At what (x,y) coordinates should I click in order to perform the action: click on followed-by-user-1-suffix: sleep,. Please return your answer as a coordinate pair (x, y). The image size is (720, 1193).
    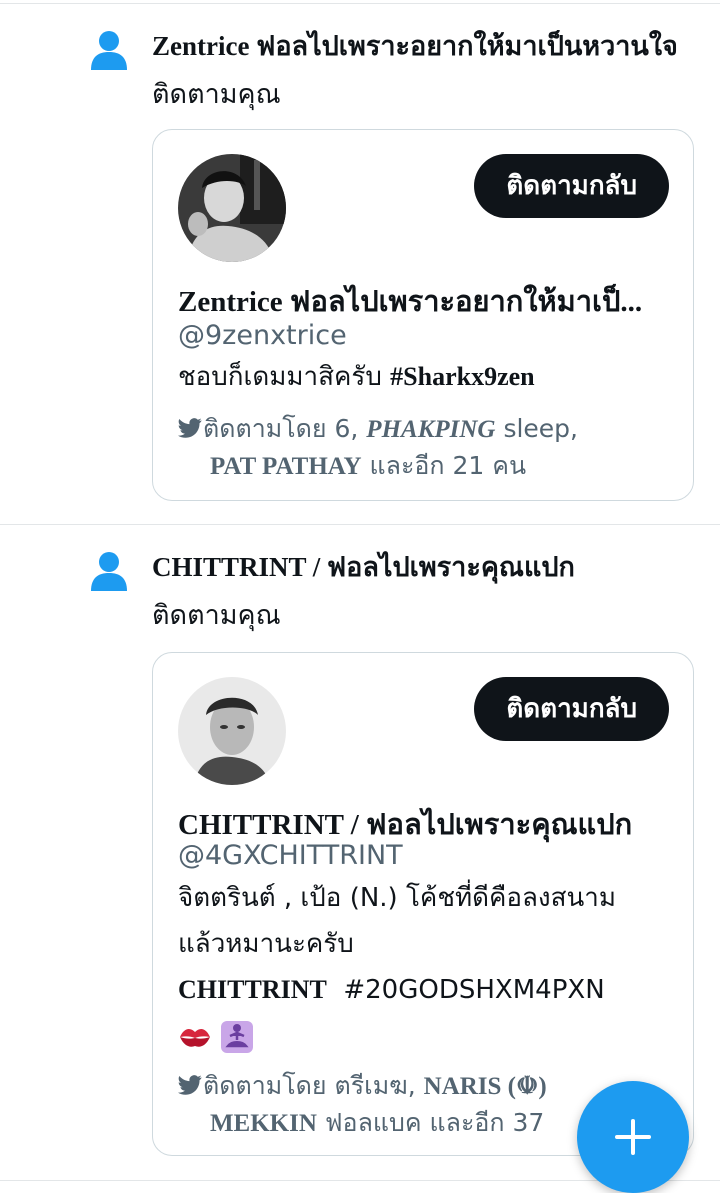
    Looking at the image, I should click on (540, 428).